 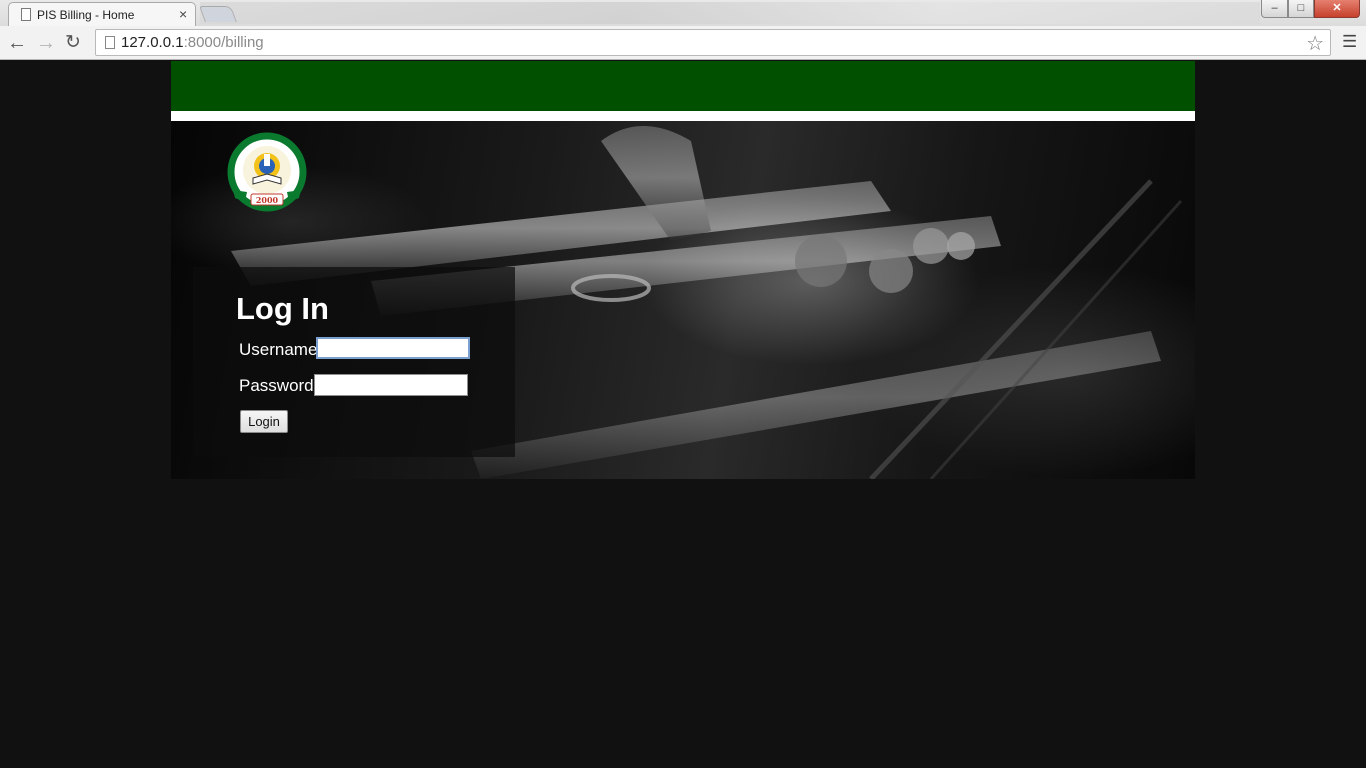 What do you see at coordinates (86, 15) in the screenshot?
I see `tab-title: PIS Billing - Home` at bounding box center [86, 15].